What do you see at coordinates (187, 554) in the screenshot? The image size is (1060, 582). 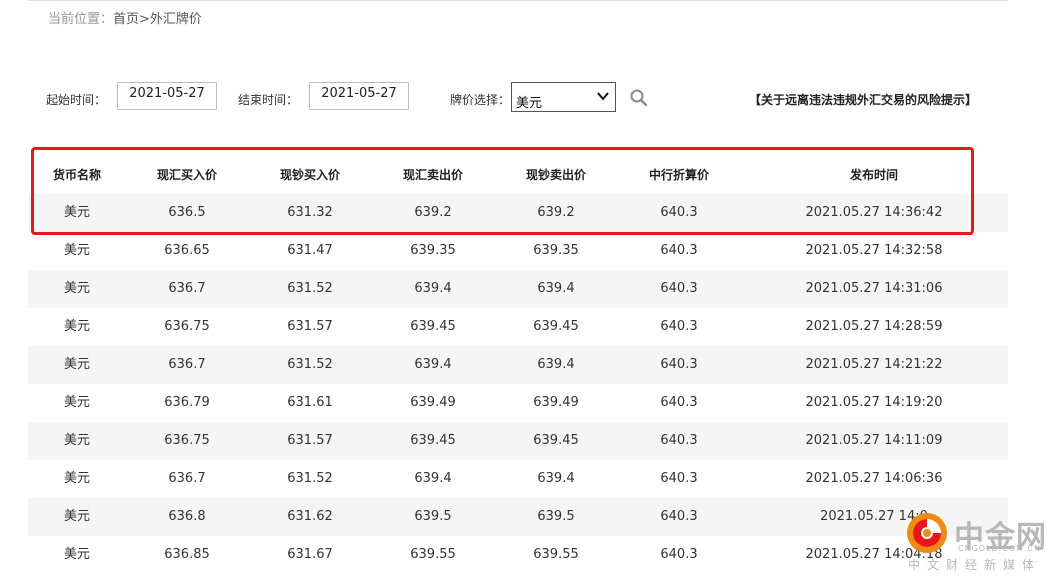 I see `cell-fx-buy: 636.85` at bounding box center [187, 554].